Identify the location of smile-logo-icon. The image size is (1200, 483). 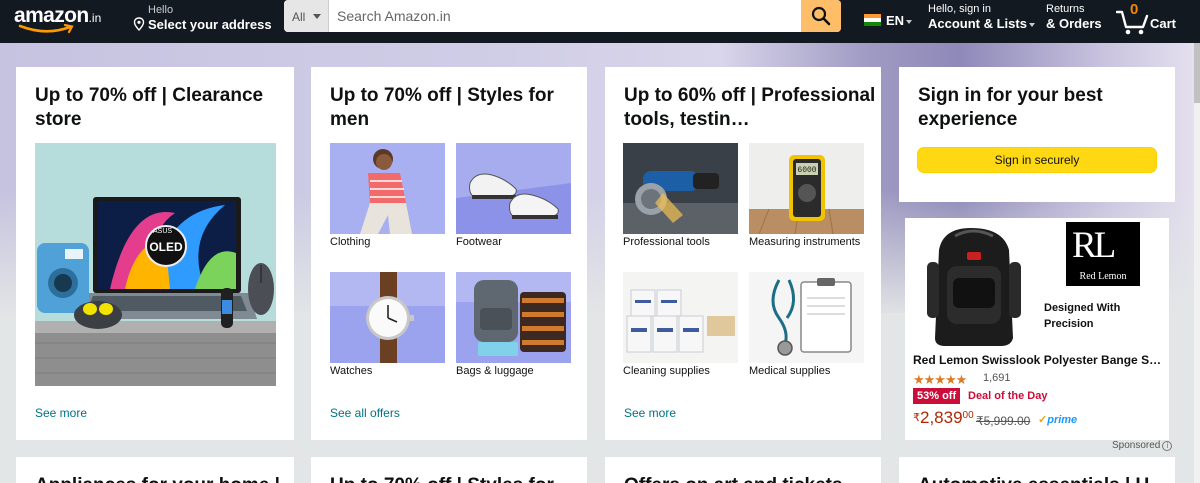
(46, 29).